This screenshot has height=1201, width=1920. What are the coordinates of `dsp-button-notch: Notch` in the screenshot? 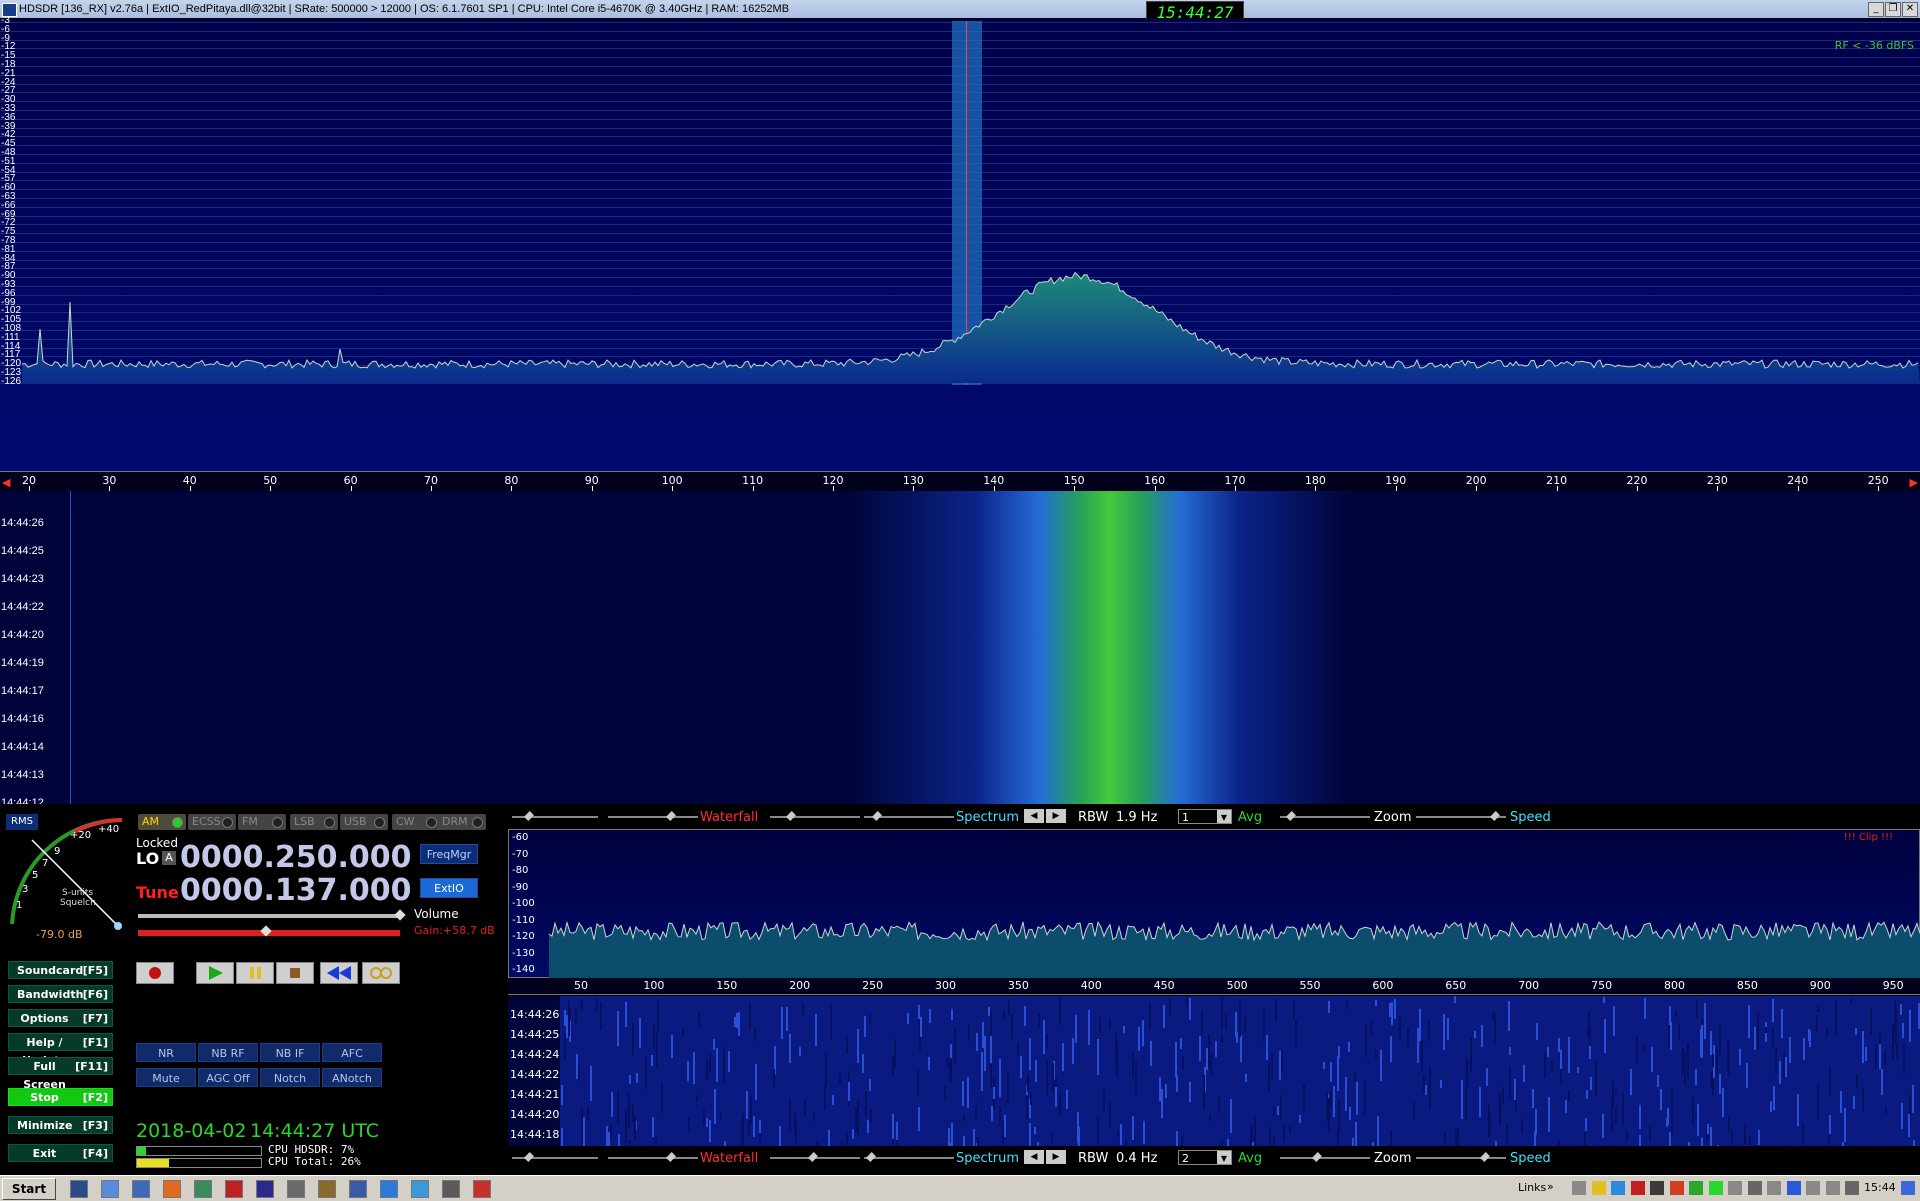 It's located at (290, 1077).